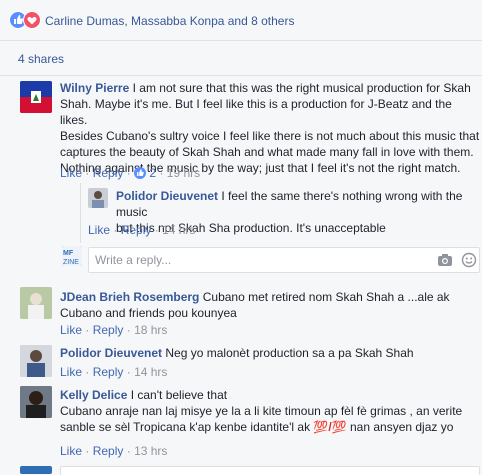 The width and height of the screenshot is (482, 475). I want to click on comment-actions: Like · Reply · 18 hrs, so click(113, 330).